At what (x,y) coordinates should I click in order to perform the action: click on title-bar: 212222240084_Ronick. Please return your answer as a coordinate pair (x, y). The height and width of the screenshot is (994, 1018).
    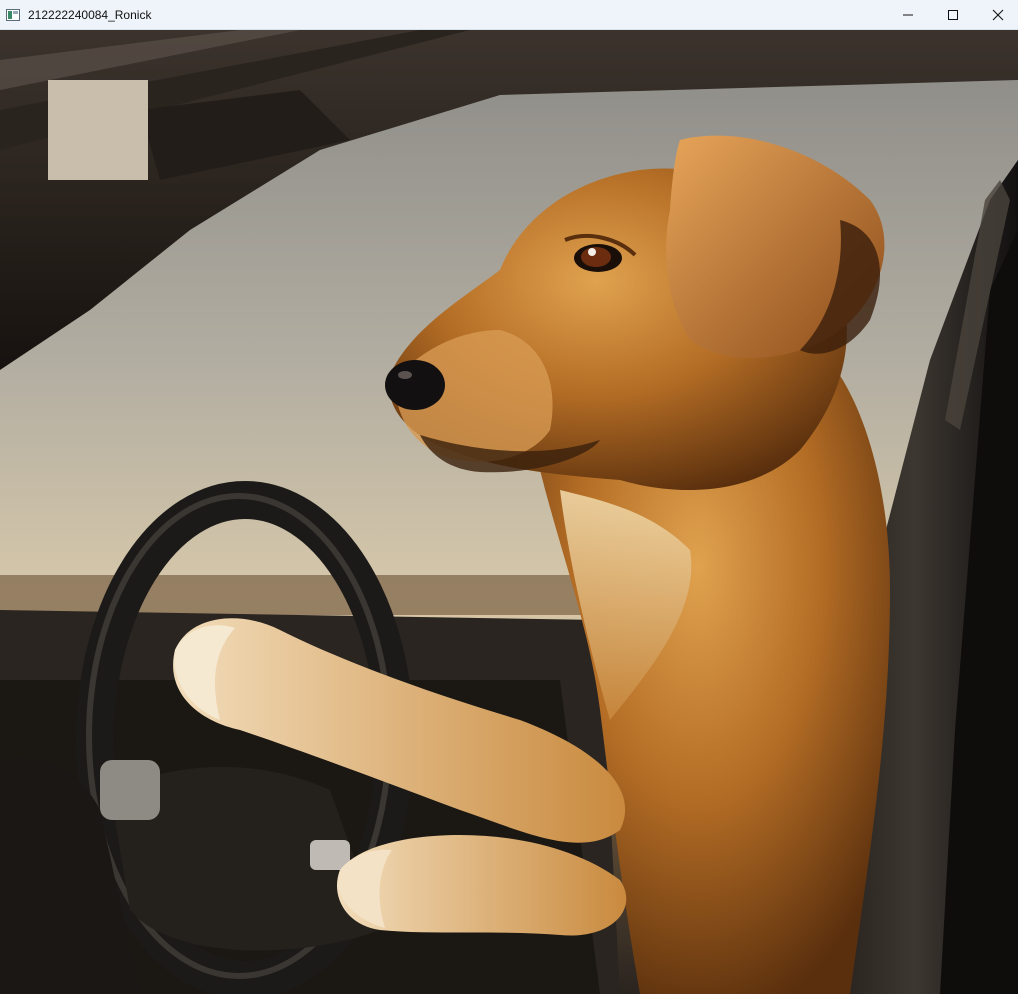
    Looking at the image, I should click on (509, 15).